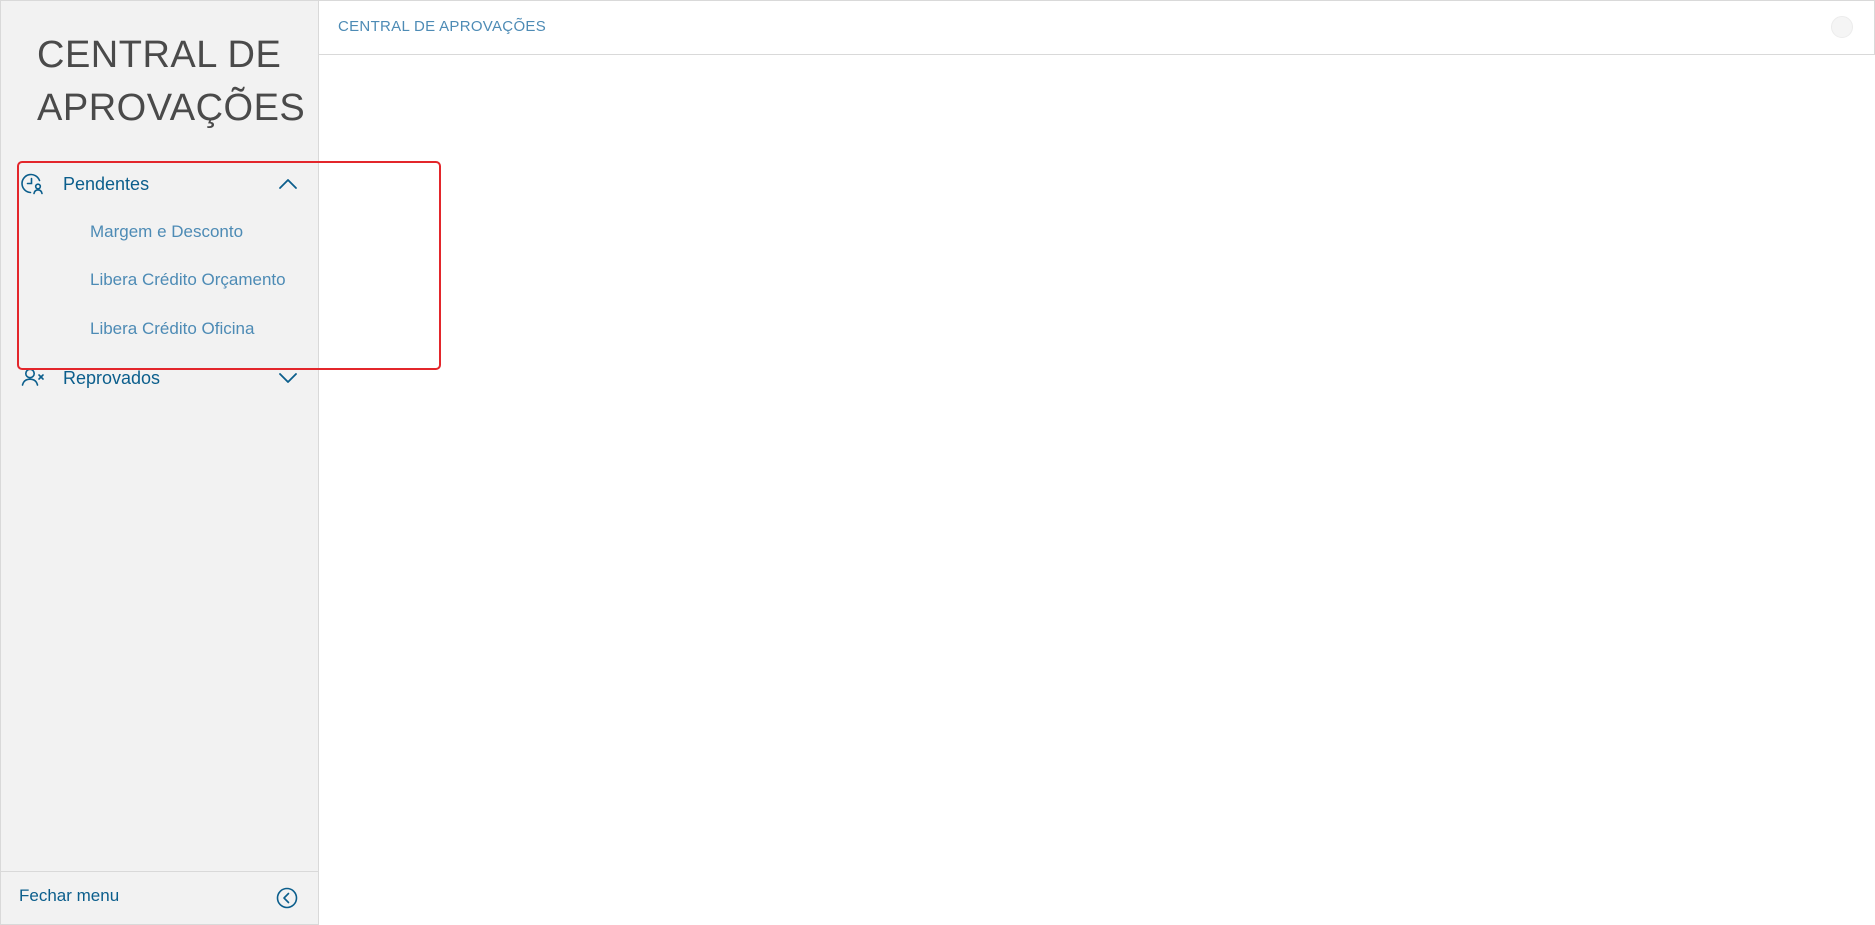 This screenshot has height=925, width=1875. I want to click on chevron-left-circle-icon, so click(287, 898).